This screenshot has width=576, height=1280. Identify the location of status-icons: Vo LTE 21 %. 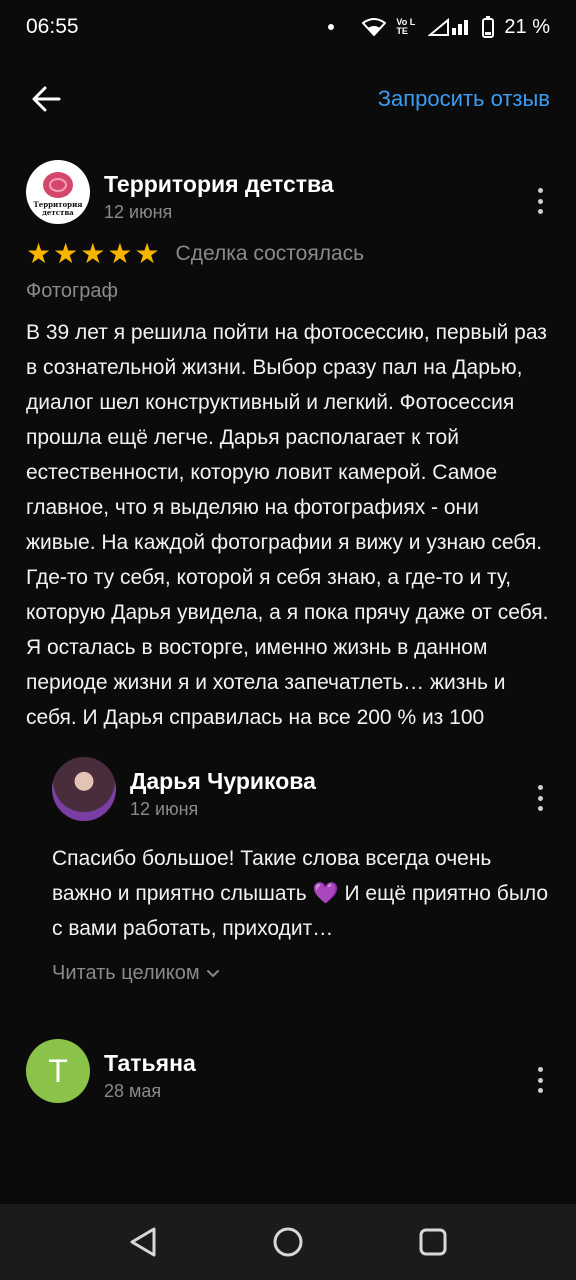
(439, 27).